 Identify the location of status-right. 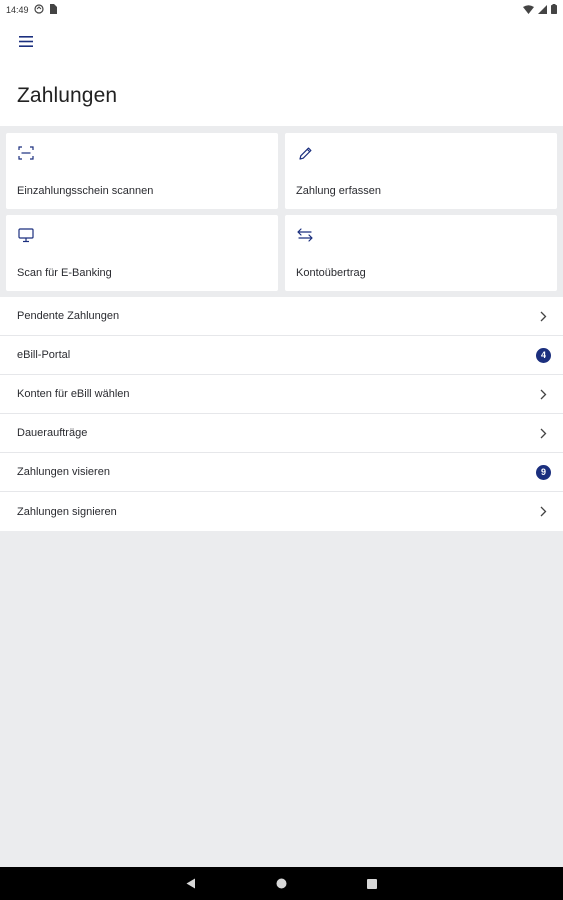
(540, 10).